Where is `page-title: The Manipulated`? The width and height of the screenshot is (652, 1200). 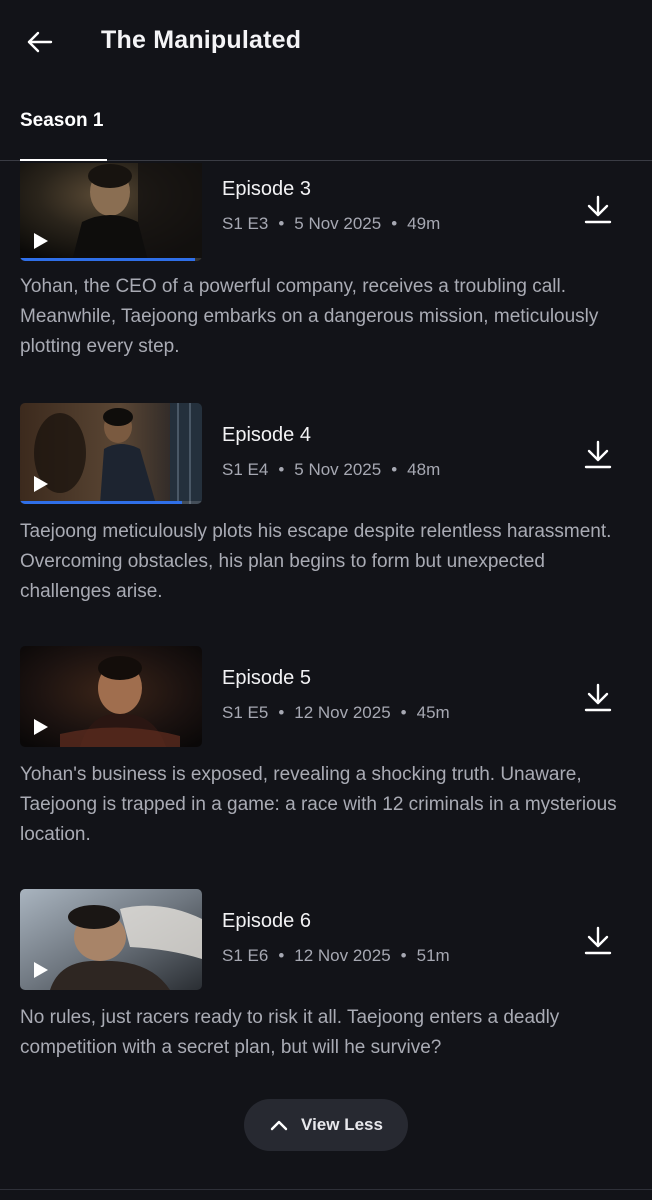
page-title: The Manipulated is located at coordinates (201, 40).